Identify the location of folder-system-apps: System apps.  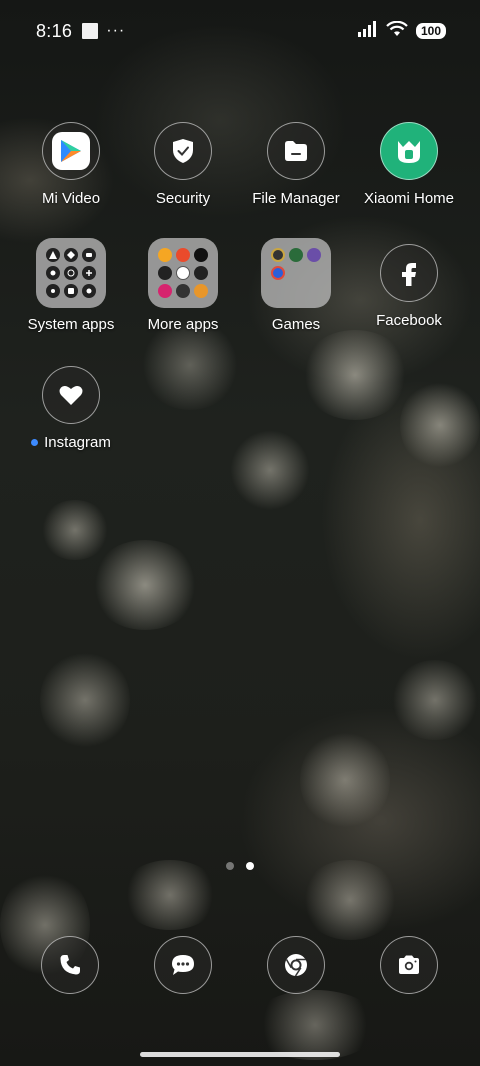
(71, 285).